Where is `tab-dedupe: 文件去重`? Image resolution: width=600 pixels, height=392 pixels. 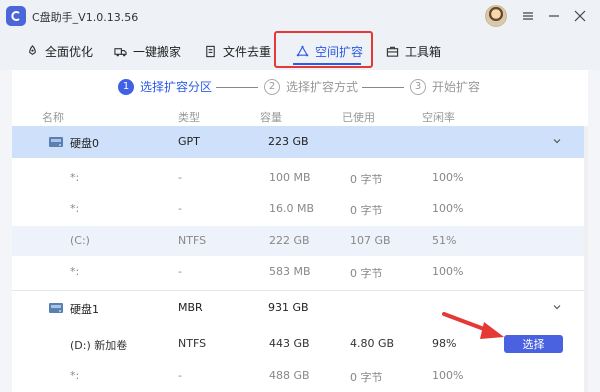
tab-dedupe: 文件去重 is located at coordinates (237, 51).